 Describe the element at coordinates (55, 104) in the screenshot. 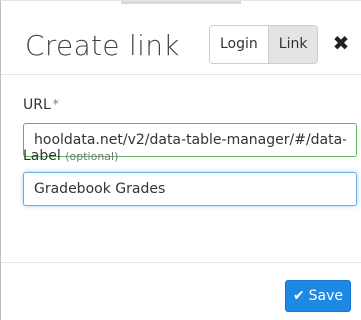

I see `required-mark: *` at that location.